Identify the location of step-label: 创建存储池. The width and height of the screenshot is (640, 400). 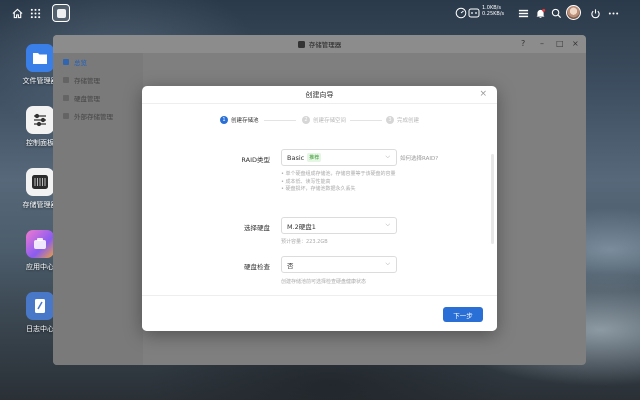
(245, 121).